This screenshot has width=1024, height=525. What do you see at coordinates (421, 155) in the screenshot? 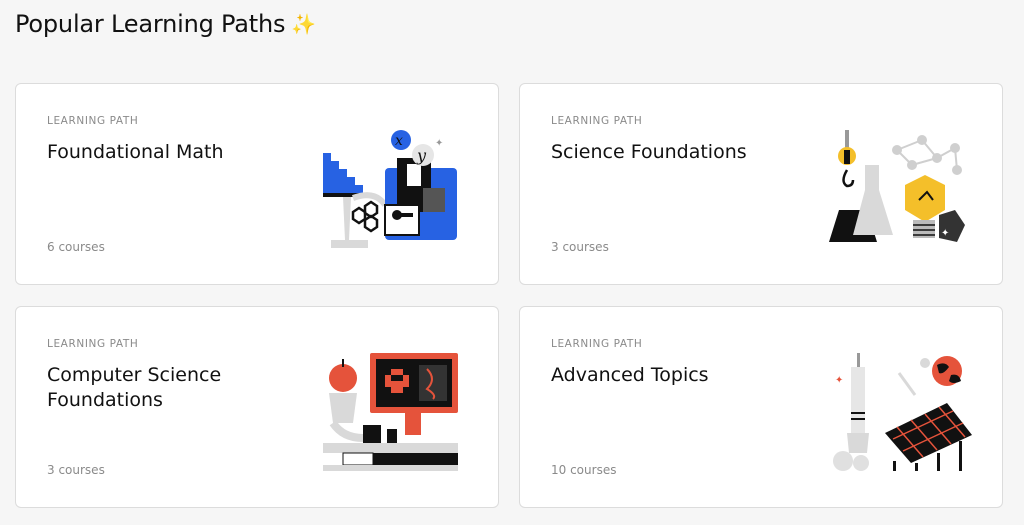
I see `svg-text: y` at bounding box center [421, 155].